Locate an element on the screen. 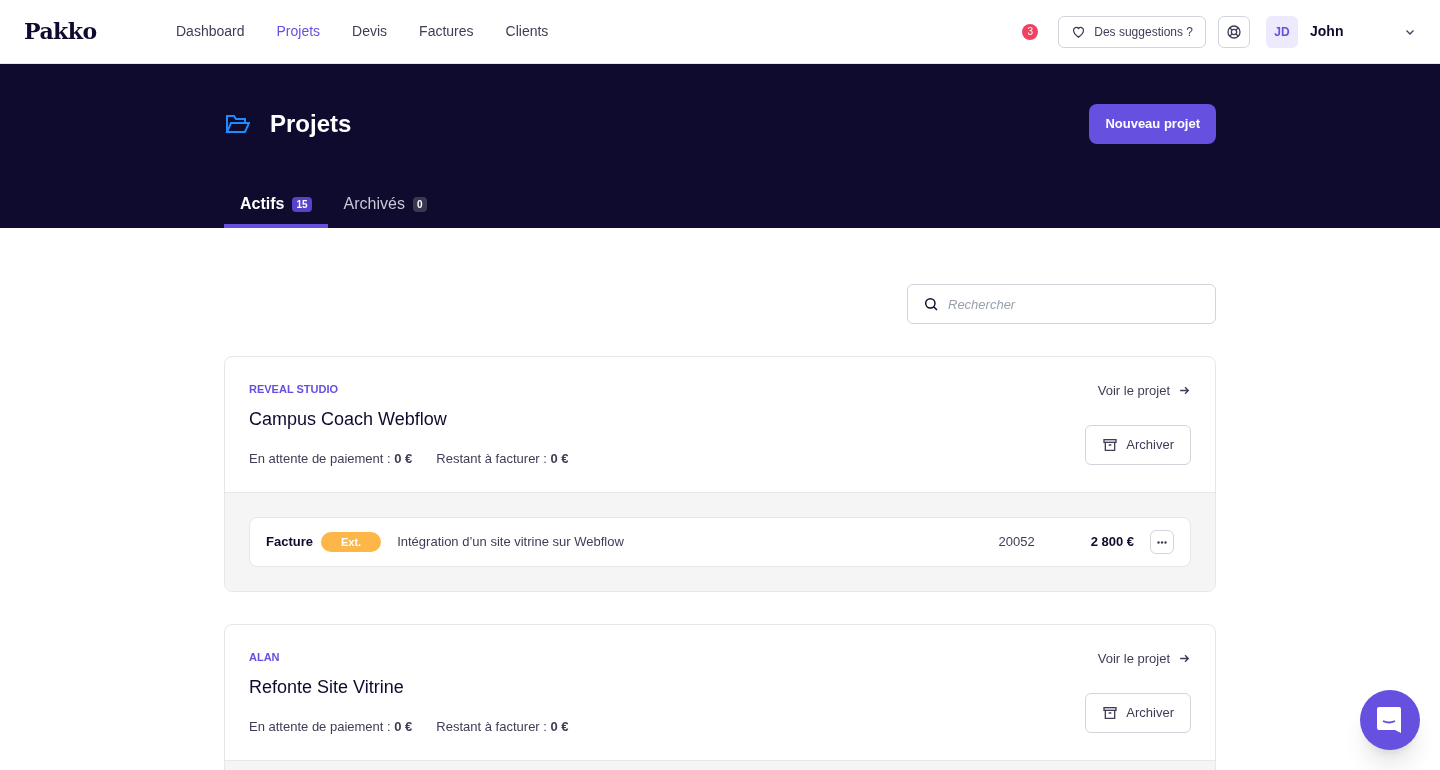 This screenshot has width=1440, height=770. document-row: Facture Ext. Intégration d’un site vitrine sur Webflow 20052 2 800 € is located at coordinates (720, 542).